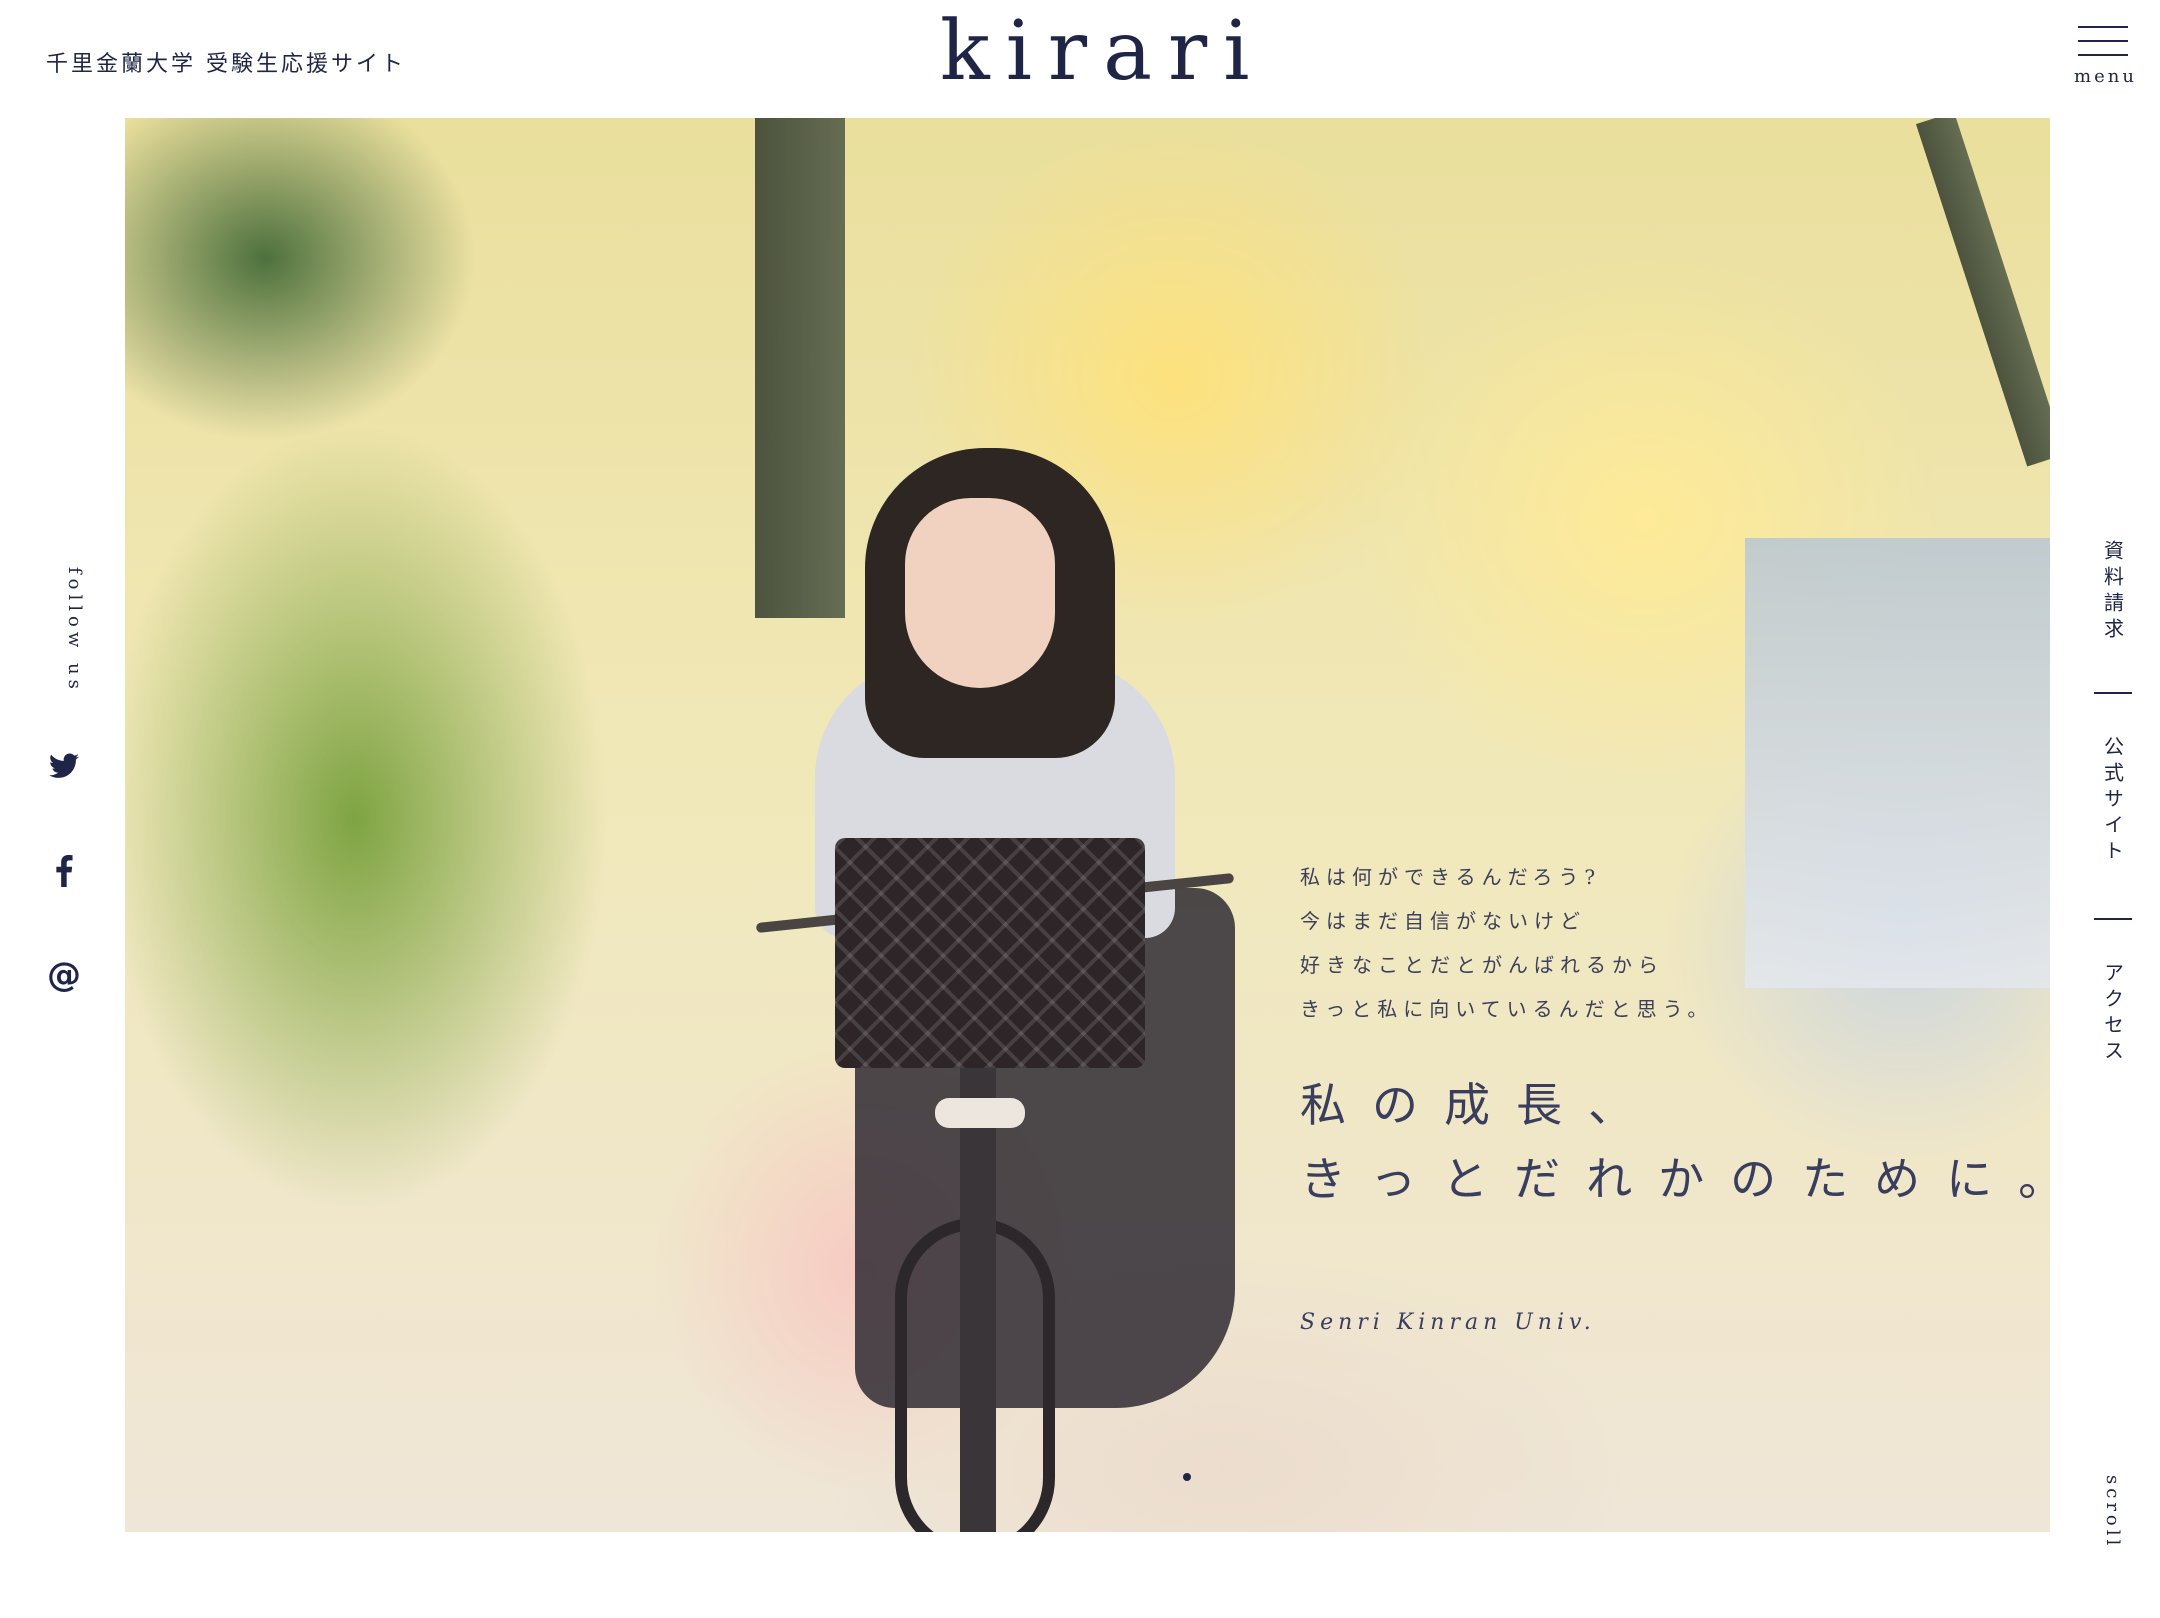 This screenshot has width=2160, height=1618. I want to click on mail-icon: @, so click(64, 975).